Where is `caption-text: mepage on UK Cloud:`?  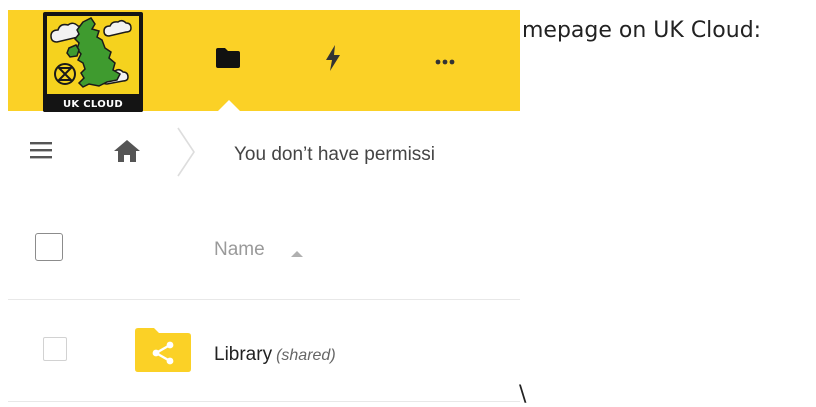
caption-text: mepage on UK Cloud: is located at coordinates (642, 30).